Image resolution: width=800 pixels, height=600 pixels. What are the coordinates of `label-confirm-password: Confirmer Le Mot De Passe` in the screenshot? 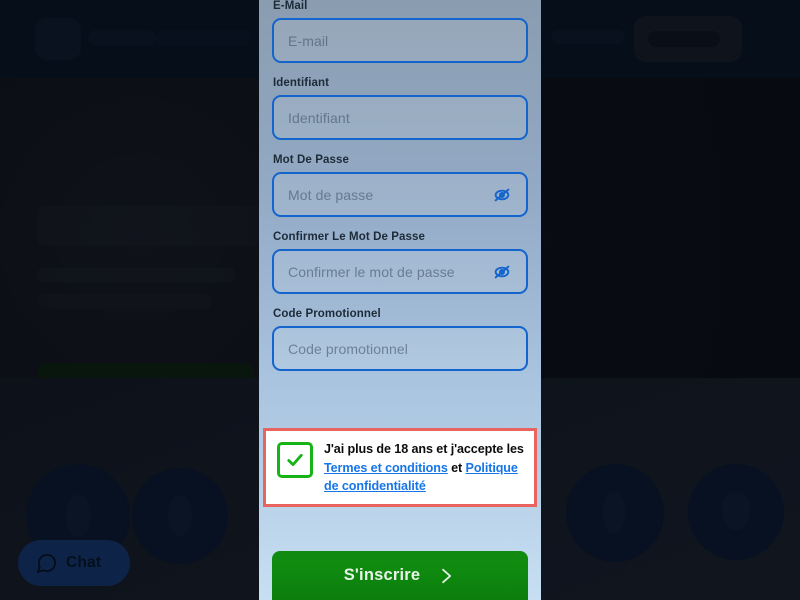 It's located at (349, 237).